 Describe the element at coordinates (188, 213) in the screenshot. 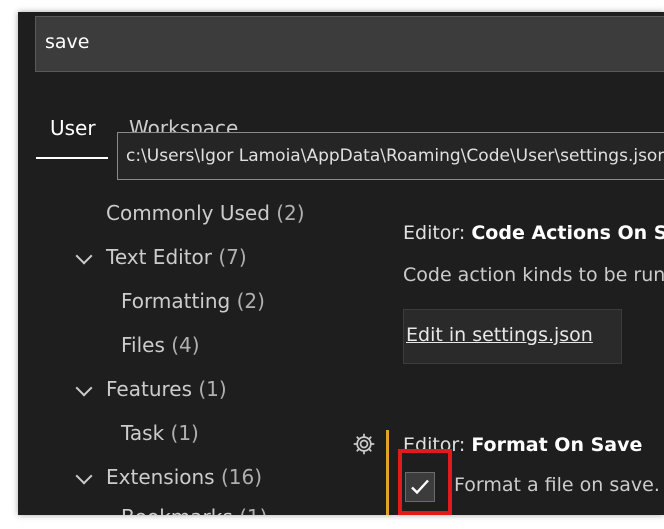

I see `tree-item-label: Commonly Used` at that location.